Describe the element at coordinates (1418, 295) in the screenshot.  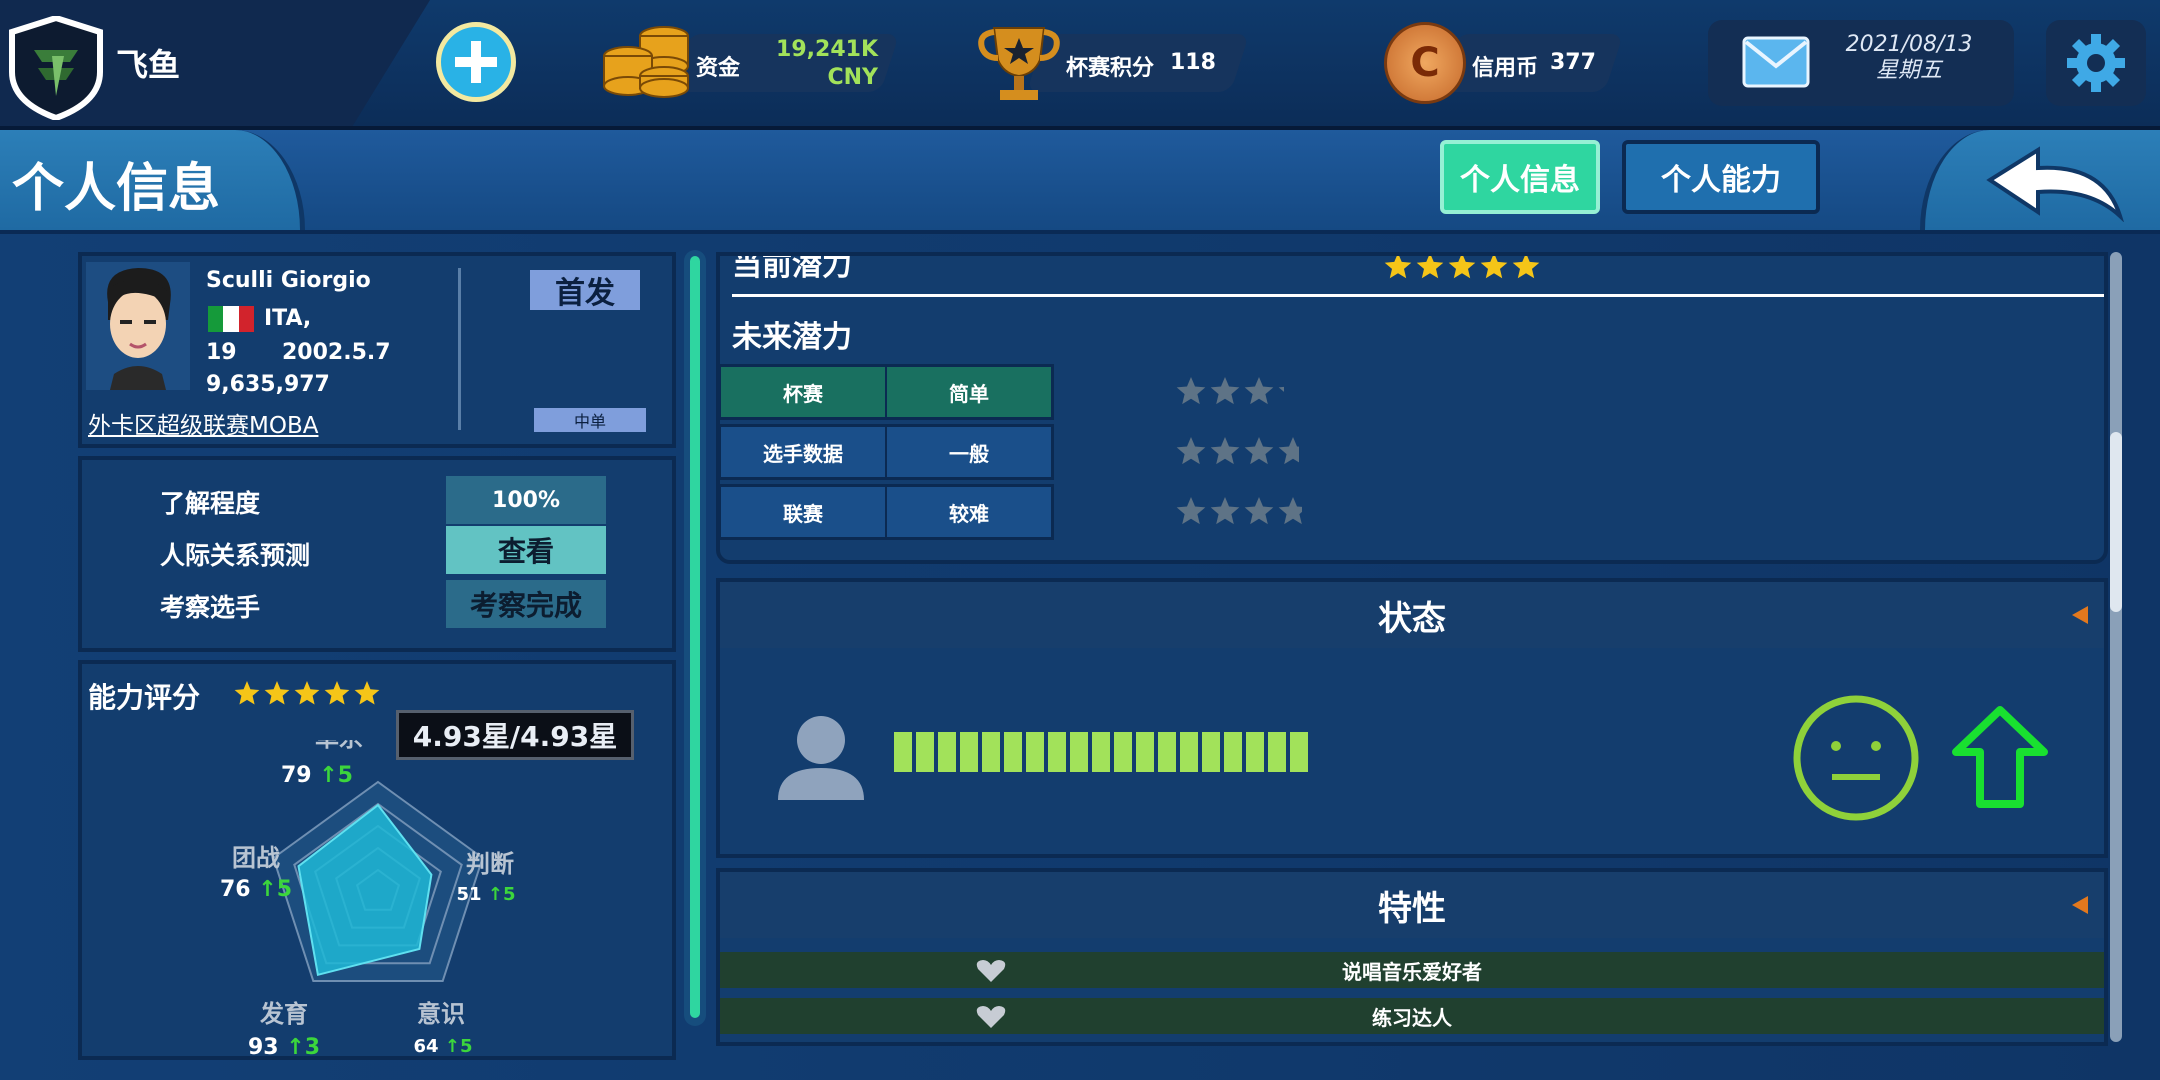
I see `potential-divider` at that location.